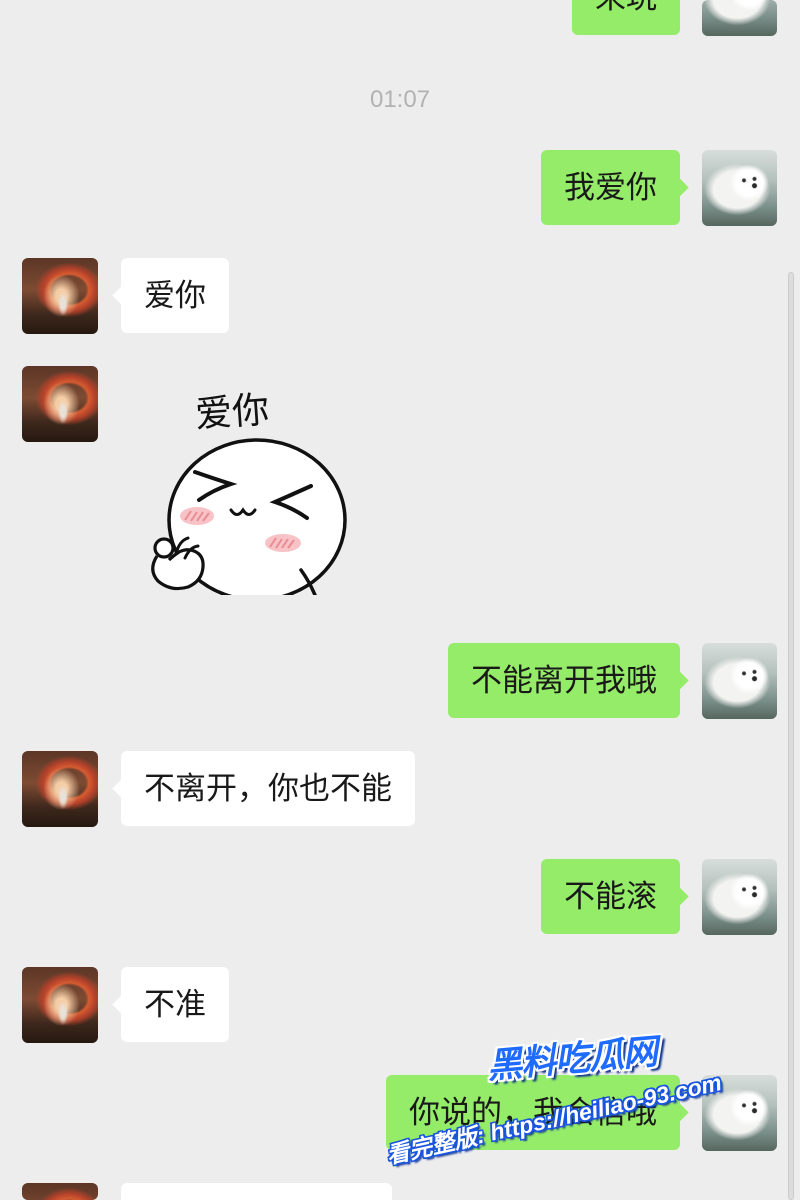 The width and height of the screenshot is (800, 1200). What do you see at coordinates (400, 897) in the screenshot?
I see `message-row-sent: 不能滚` at bounding box center [400, 897].